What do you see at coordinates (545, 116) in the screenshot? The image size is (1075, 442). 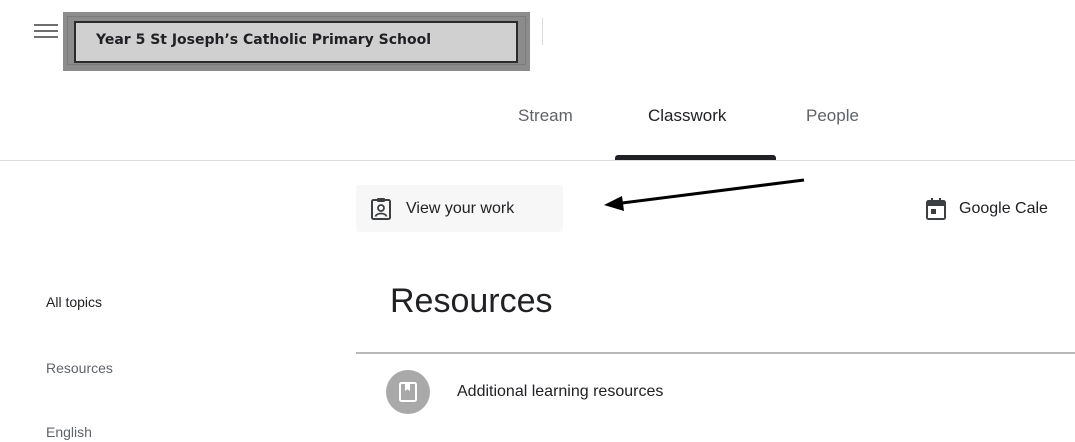 I see `tab-stream: Stream` at bounding box center [545, 116].